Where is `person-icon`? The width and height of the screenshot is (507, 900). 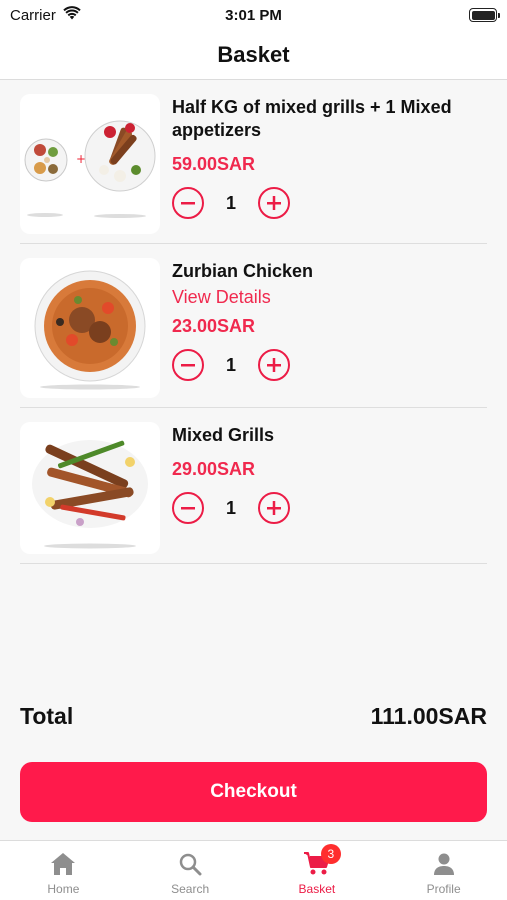 person-icon is located at coordinates (443, 864).